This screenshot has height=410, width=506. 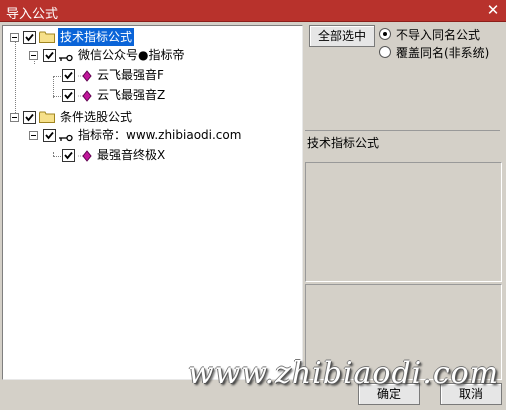 What do you see at coordinates (438, 35) in the screenshot?
I see `radio-label: 不导入同名公式` at bounding box center [438, 35].